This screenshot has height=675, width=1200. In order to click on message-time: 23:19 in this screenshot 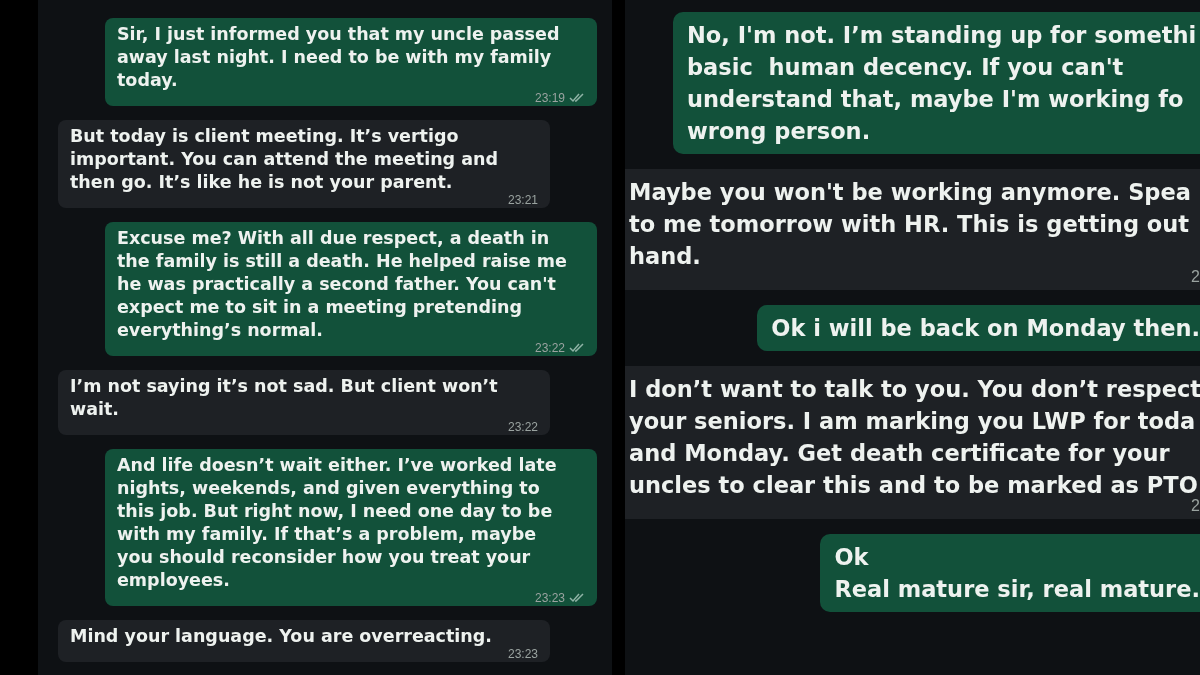, I will do `click(549, 98)`.